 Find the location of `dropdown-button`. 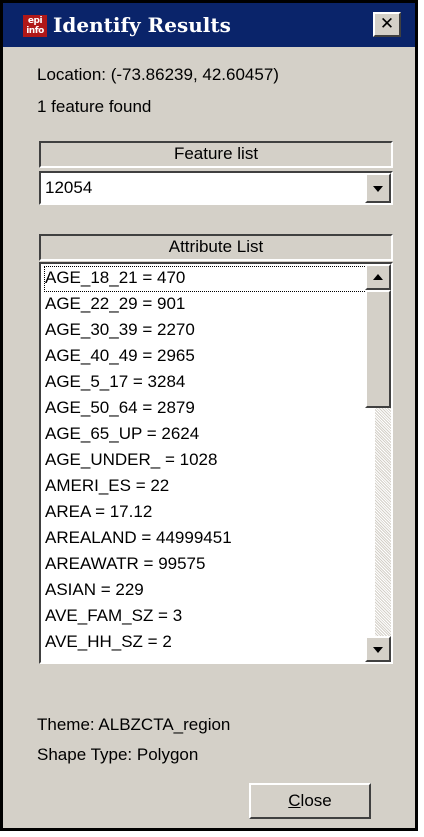

dropdown-button is located at coordinates (378, 188).